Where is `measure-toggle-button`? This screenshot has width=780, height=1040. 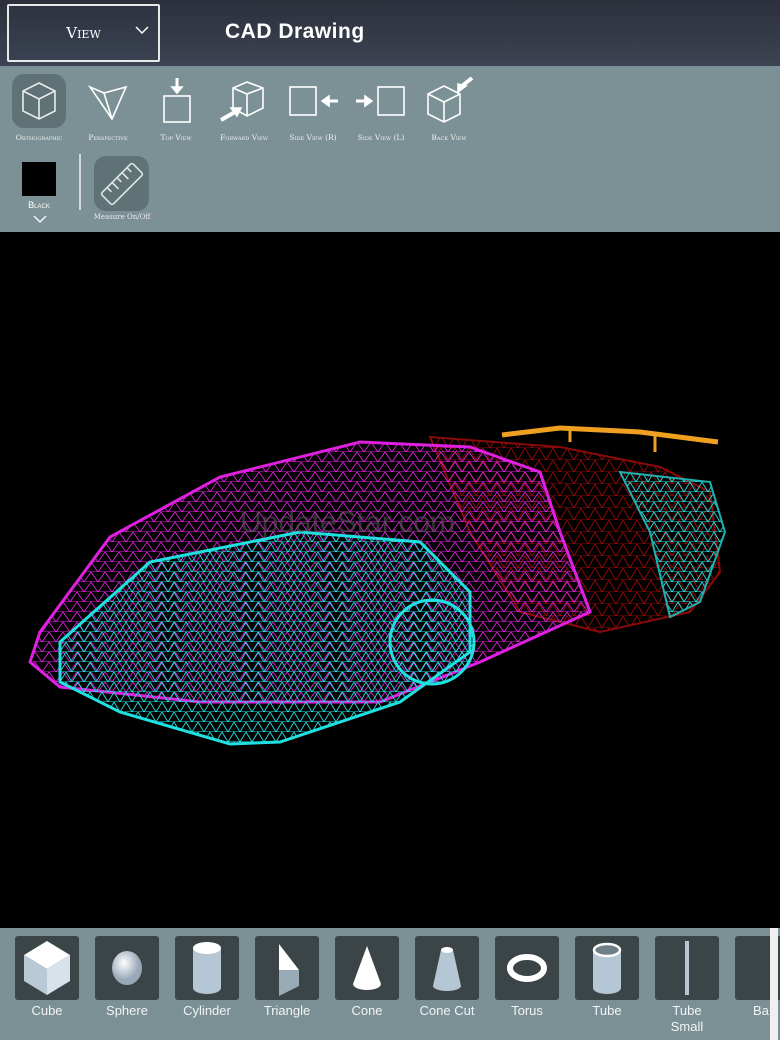 measure-toggle-button is located at coordinates (121, 183).